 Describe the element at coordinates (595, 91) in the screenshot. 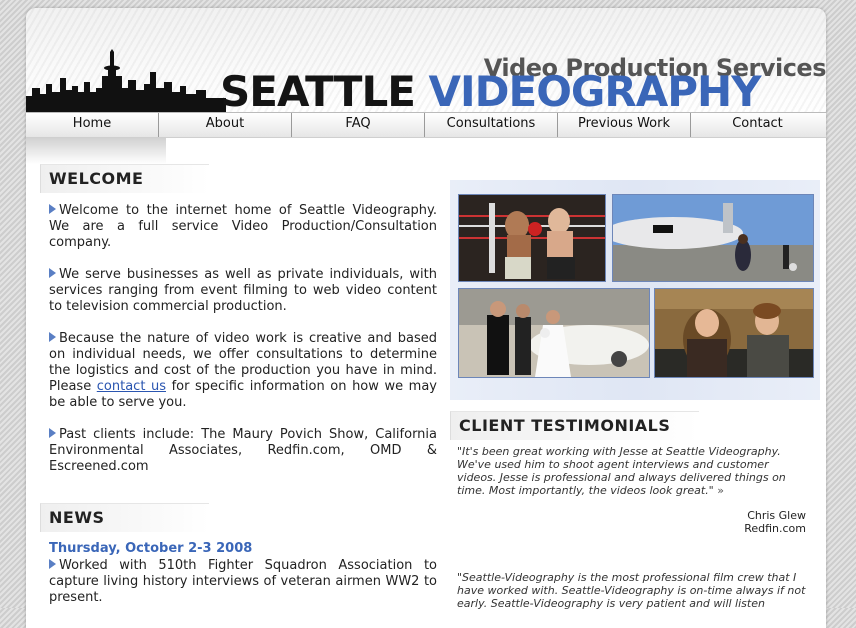

I see `brand-word-videography: VIDEOGRAPHY` at that location.